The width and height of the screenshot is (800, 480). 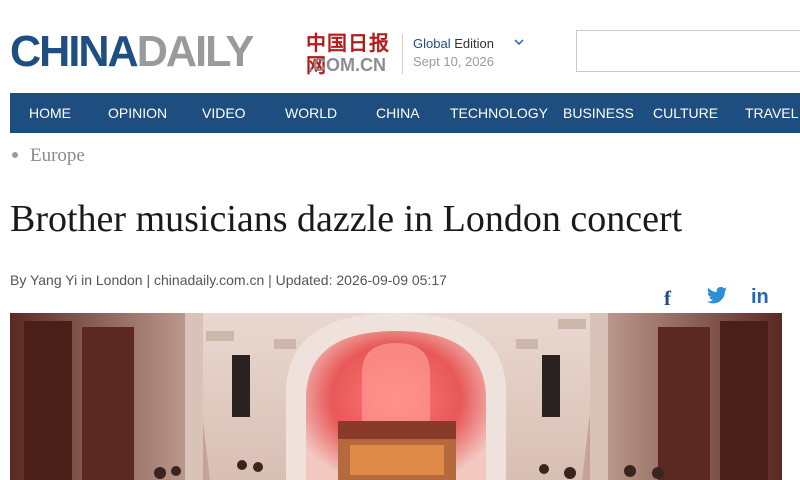 What do you see at coordinates (50, 113) in the screenshot?
I see `nav-item-home: HOME` at bounding box center [50, 113].